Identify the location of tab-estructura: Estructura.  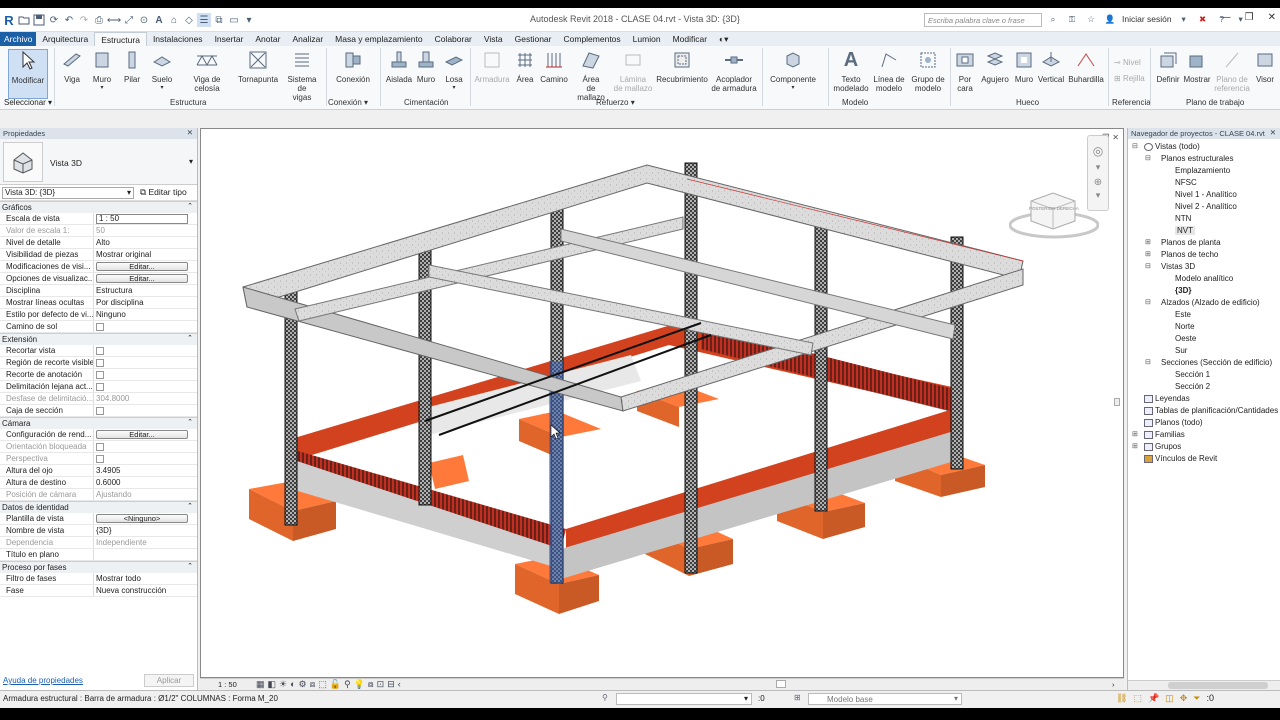
(120, 39).